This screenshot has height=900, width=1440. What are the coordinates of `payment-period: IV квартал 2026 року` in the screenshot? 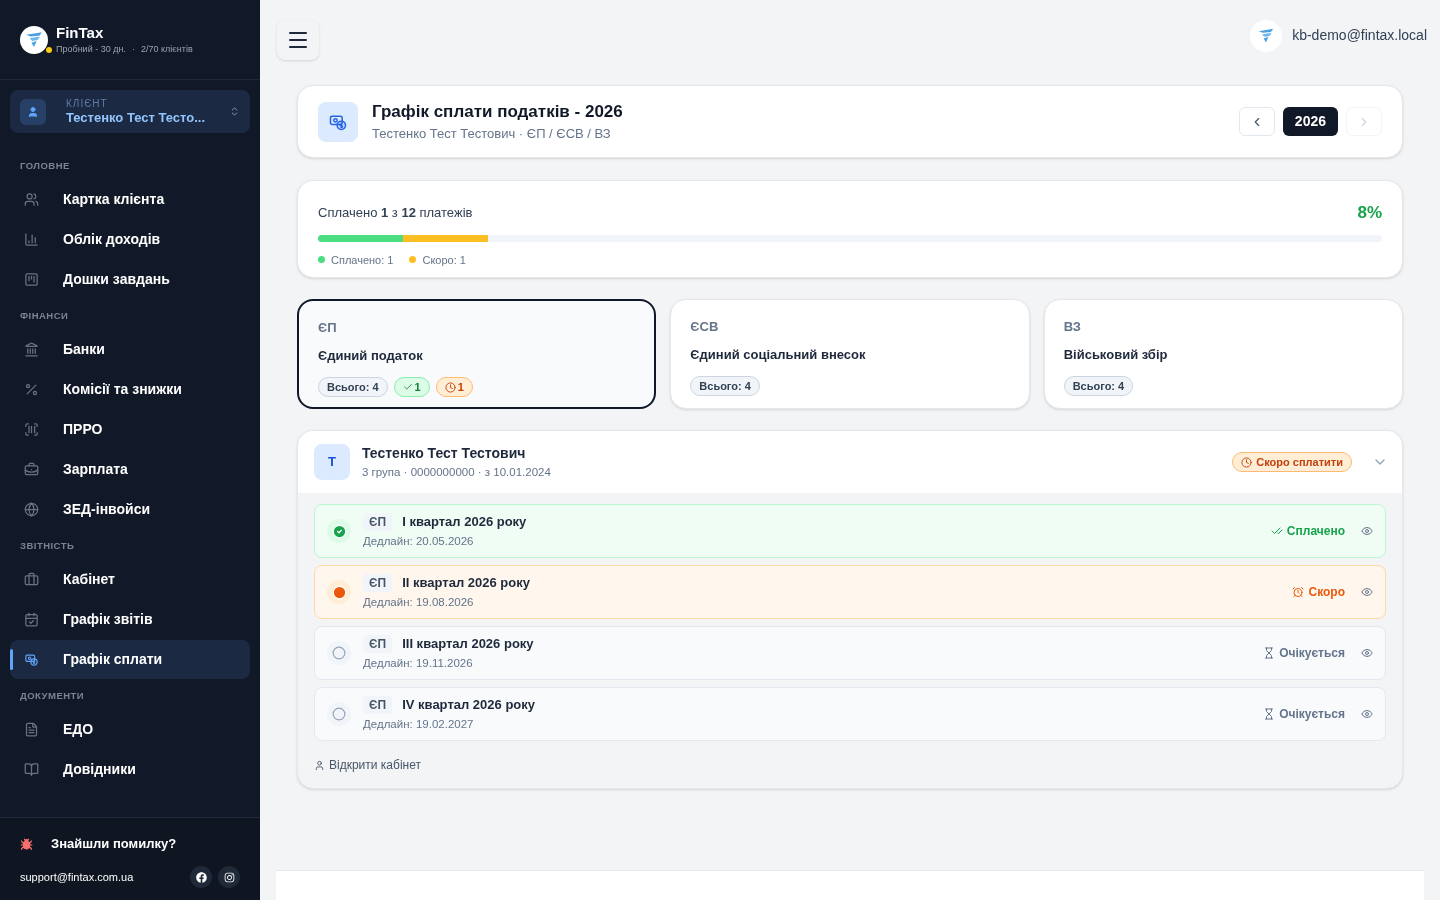 It's located at (468, 705).